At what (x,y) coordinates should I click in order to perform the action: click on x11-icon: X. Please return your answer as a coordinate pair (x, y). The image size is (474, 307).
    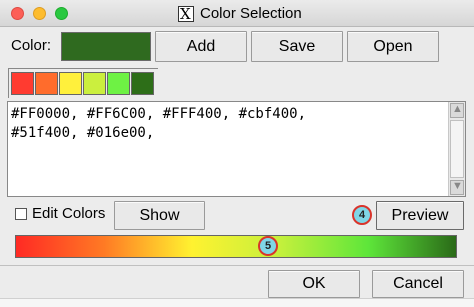
    Looking at the image, I should click on (186, 14).